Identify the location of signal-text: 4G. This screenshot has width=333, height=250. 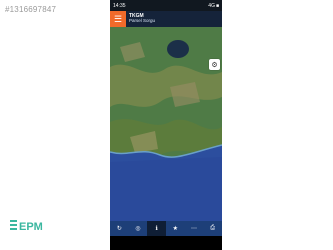
(211, 5).